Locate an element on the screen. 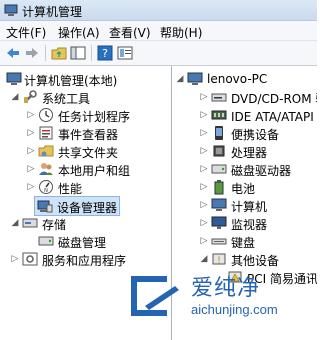  menu-bar: 文件(F) 操作(A) 查看(V) 帮助(H) is located at coordinates (158, 31).